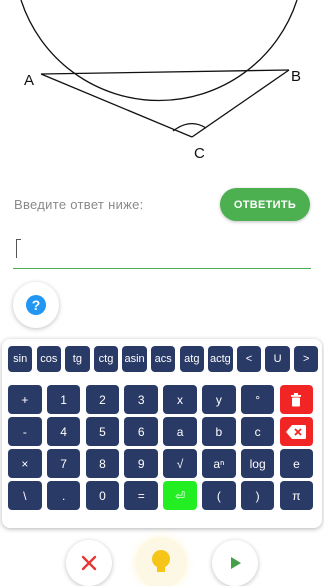 Image resolution: width=324 pixels, height=586 pixels. Describe the element at coordinates (180, 463) in the screenshot. I see `key-r3c4: √` at that location.